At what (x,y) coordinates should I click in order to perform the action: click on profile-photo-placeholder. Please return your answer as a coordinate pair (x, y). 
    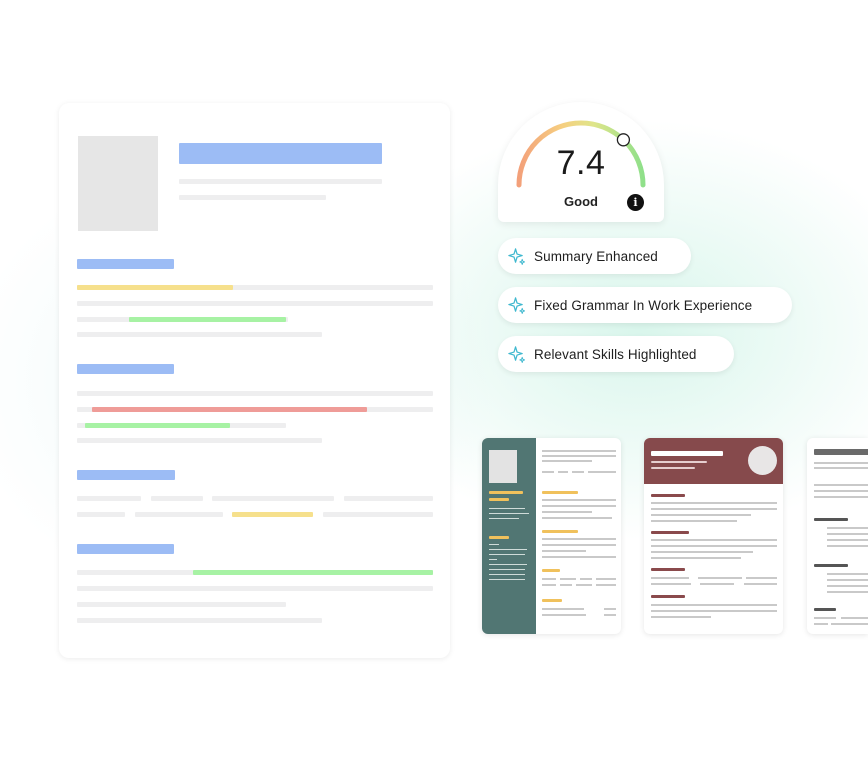
    Looking at the image, I should click on (118, 183).